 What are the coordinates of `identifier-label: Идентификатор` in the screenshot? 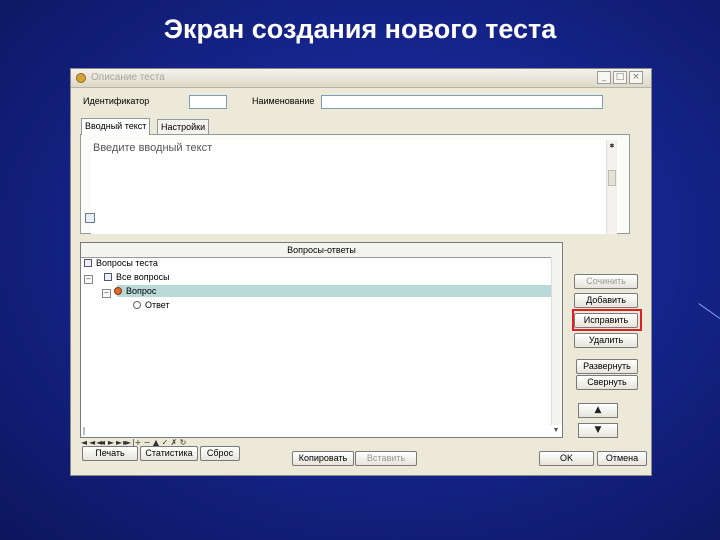 It's located at (116, 101).